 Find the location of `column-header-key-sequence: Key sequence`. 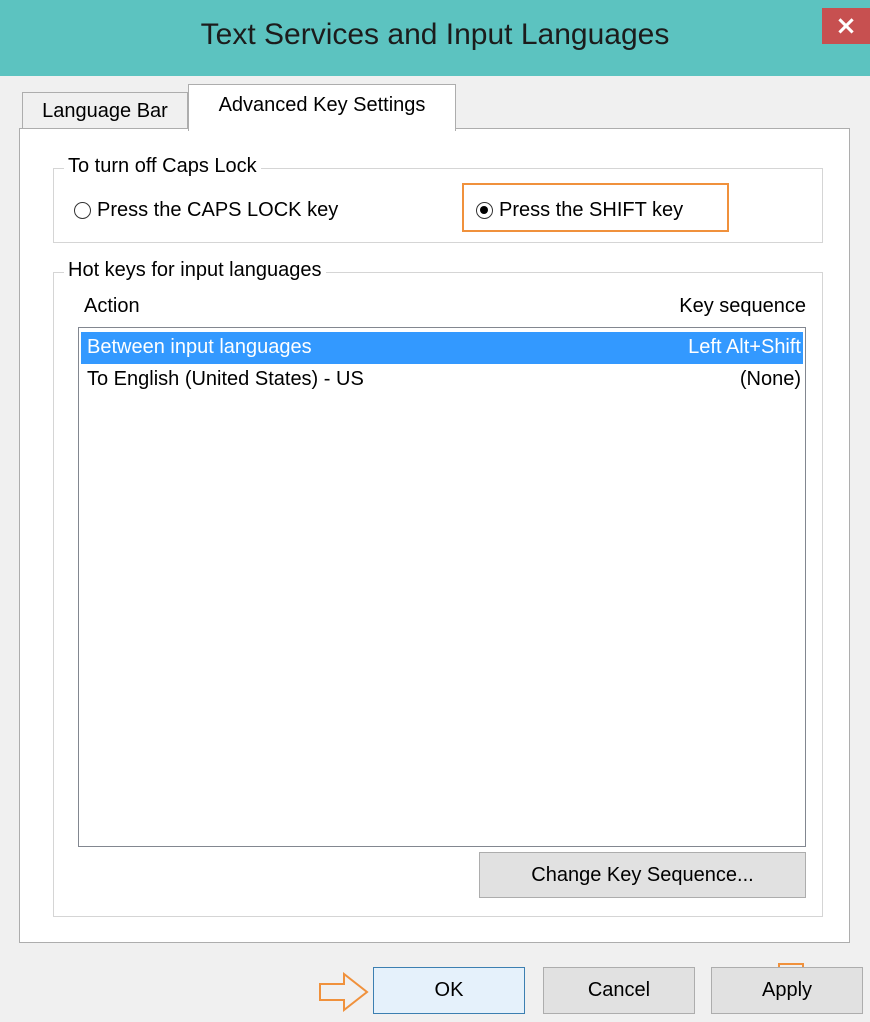

column-header-key-sequence: Key sequence is located at coordinates (742, 306).